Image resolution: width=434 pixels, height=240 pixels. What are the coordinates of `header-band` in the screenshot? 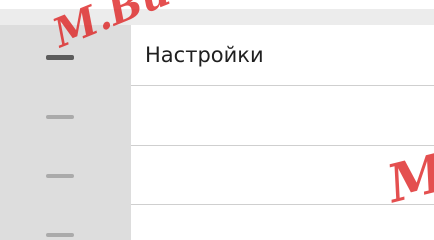 It's located at (217, 17).